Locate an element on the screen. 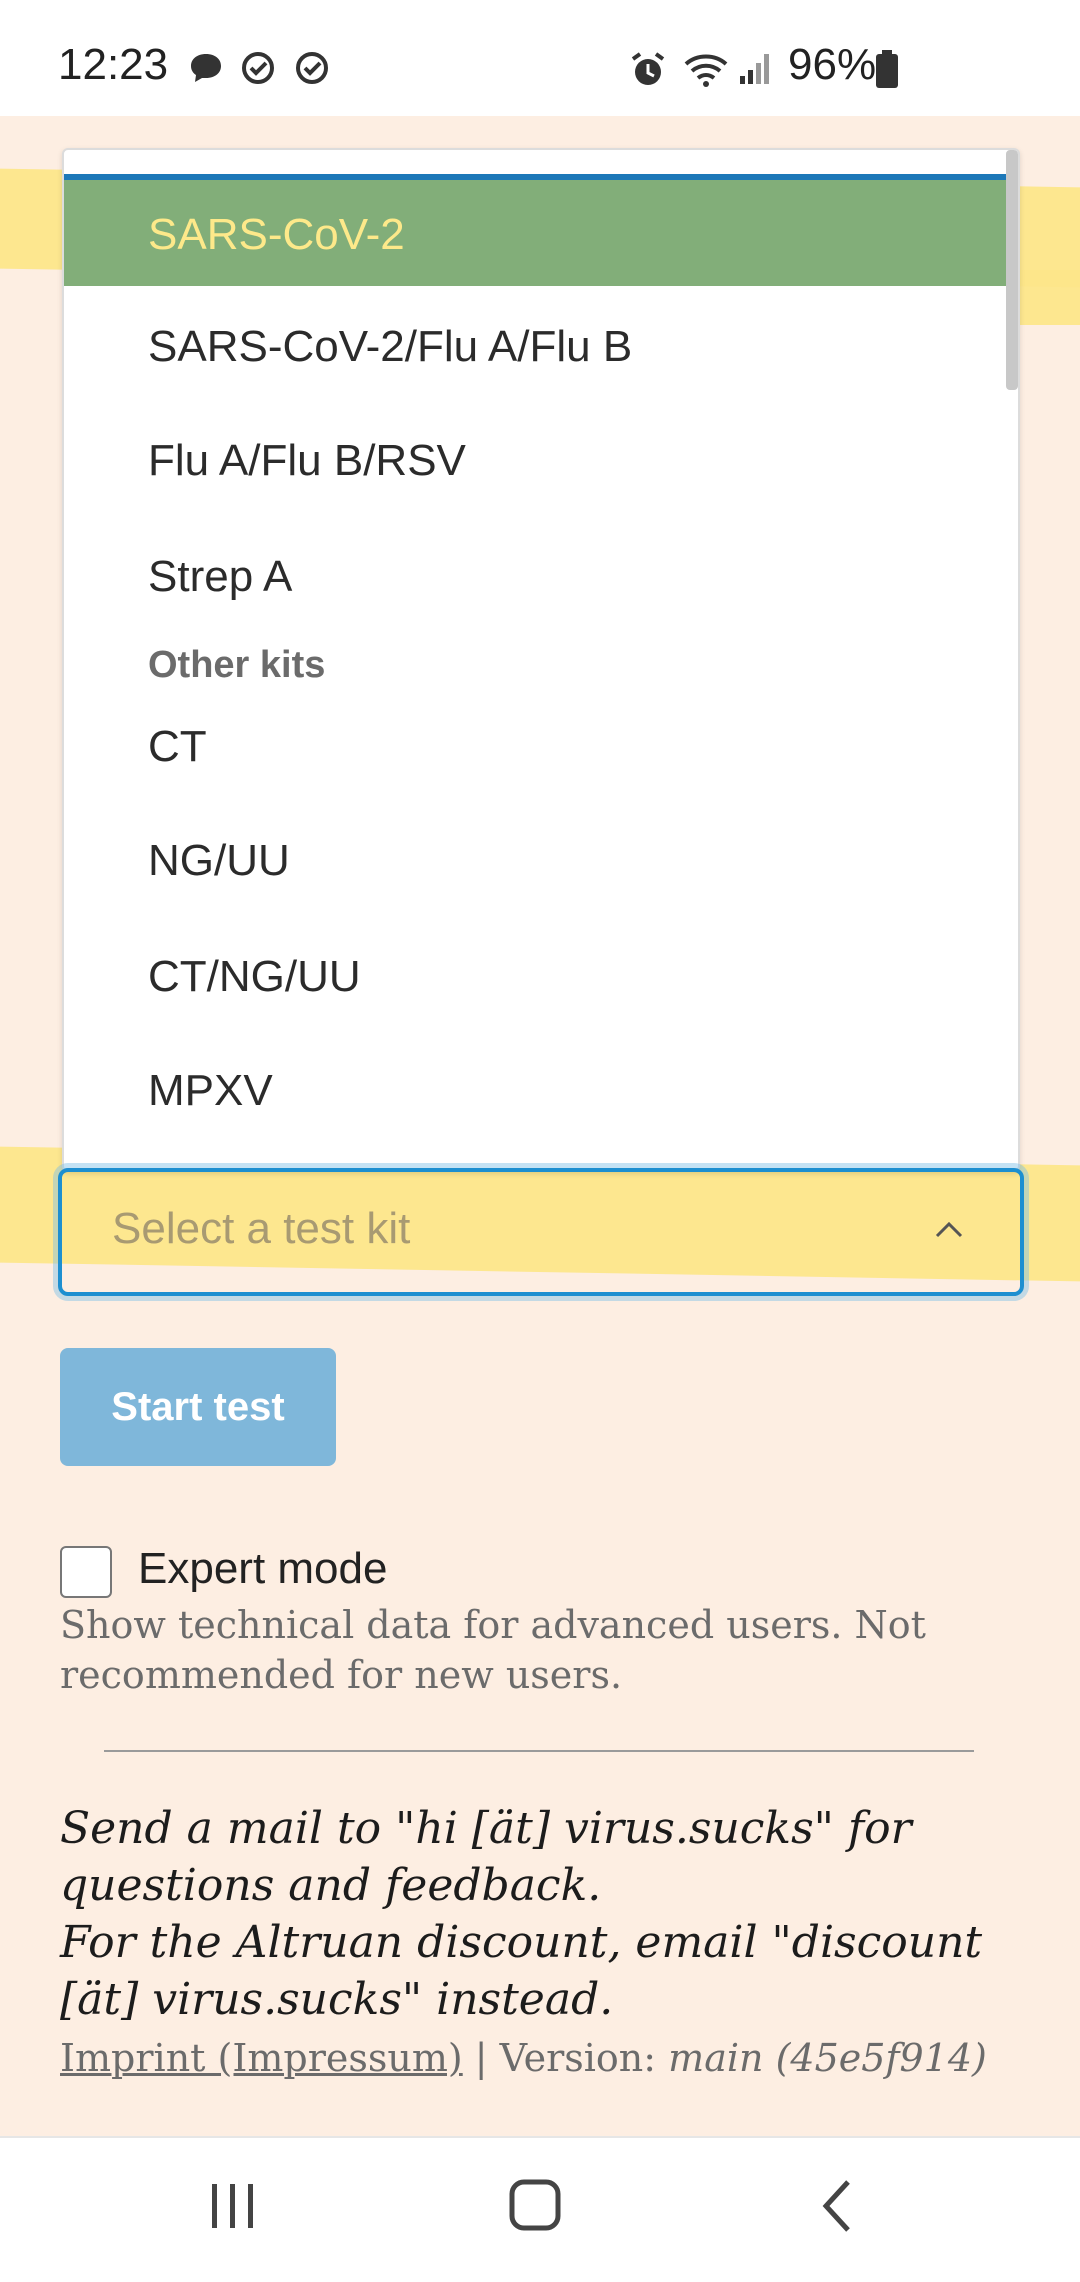 The height and width of the screenshot is (2282, 1080). chevron-up-icon is located at coordinates (949, 1229).